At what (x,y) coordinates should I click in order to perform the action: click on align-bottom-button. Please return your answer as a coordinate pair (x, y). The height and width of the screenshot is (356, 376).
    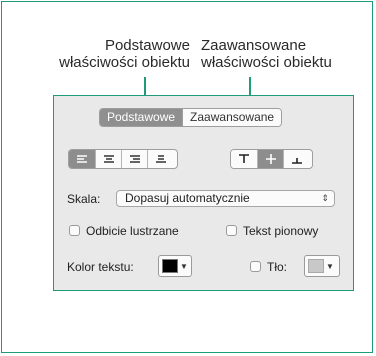
    Looking at the image, I should click on (296, 159).